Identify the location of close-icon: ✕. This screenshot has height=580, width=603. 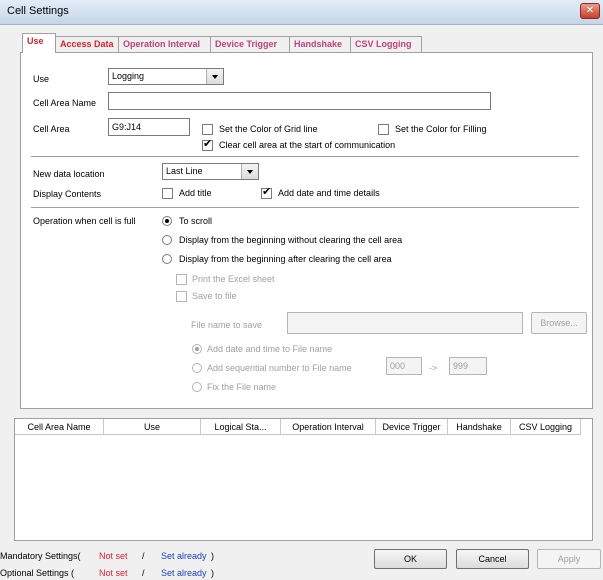
(590, 10).